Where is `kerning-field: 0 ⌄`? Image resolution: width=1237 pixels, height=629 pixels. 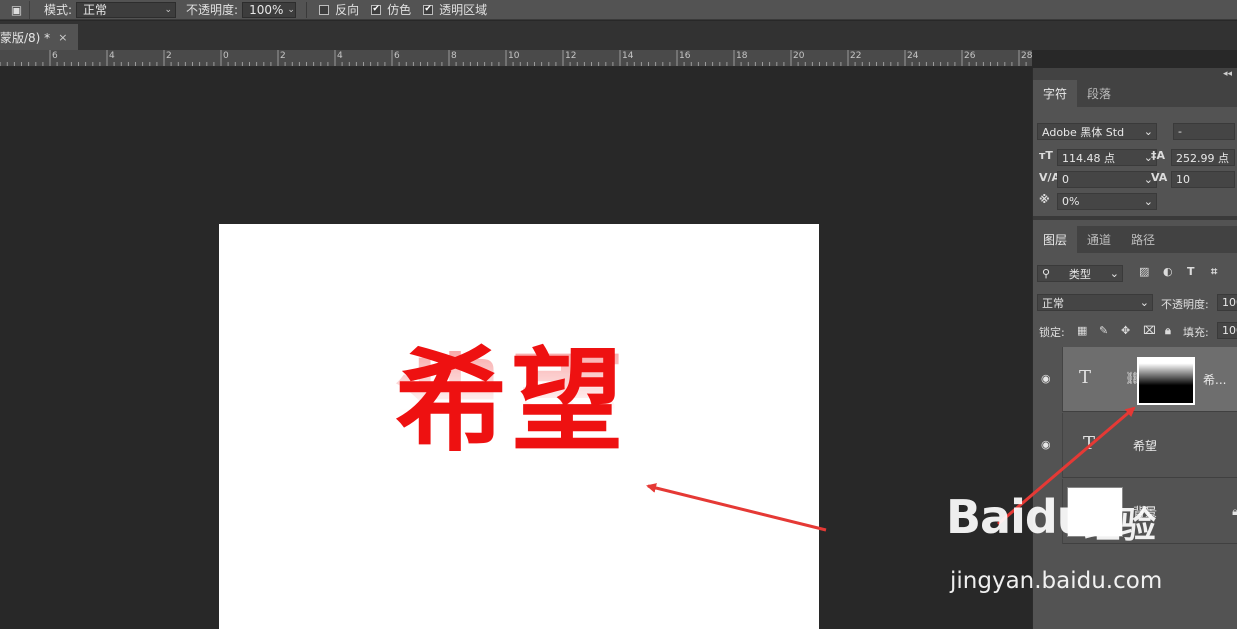 kerning-field: 0 ⌄ is located at coordinates (1107, 179).